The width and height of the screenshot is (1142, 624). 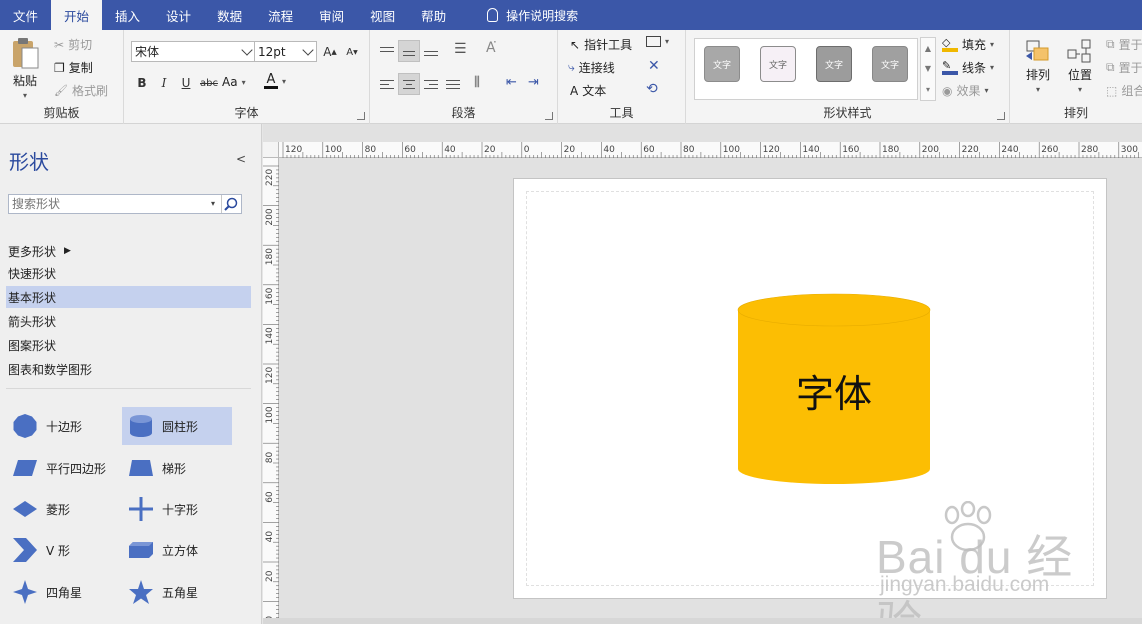 I want to click on stencil-more-shapes: 更多形状 ▶, so click(x=128, y=251).